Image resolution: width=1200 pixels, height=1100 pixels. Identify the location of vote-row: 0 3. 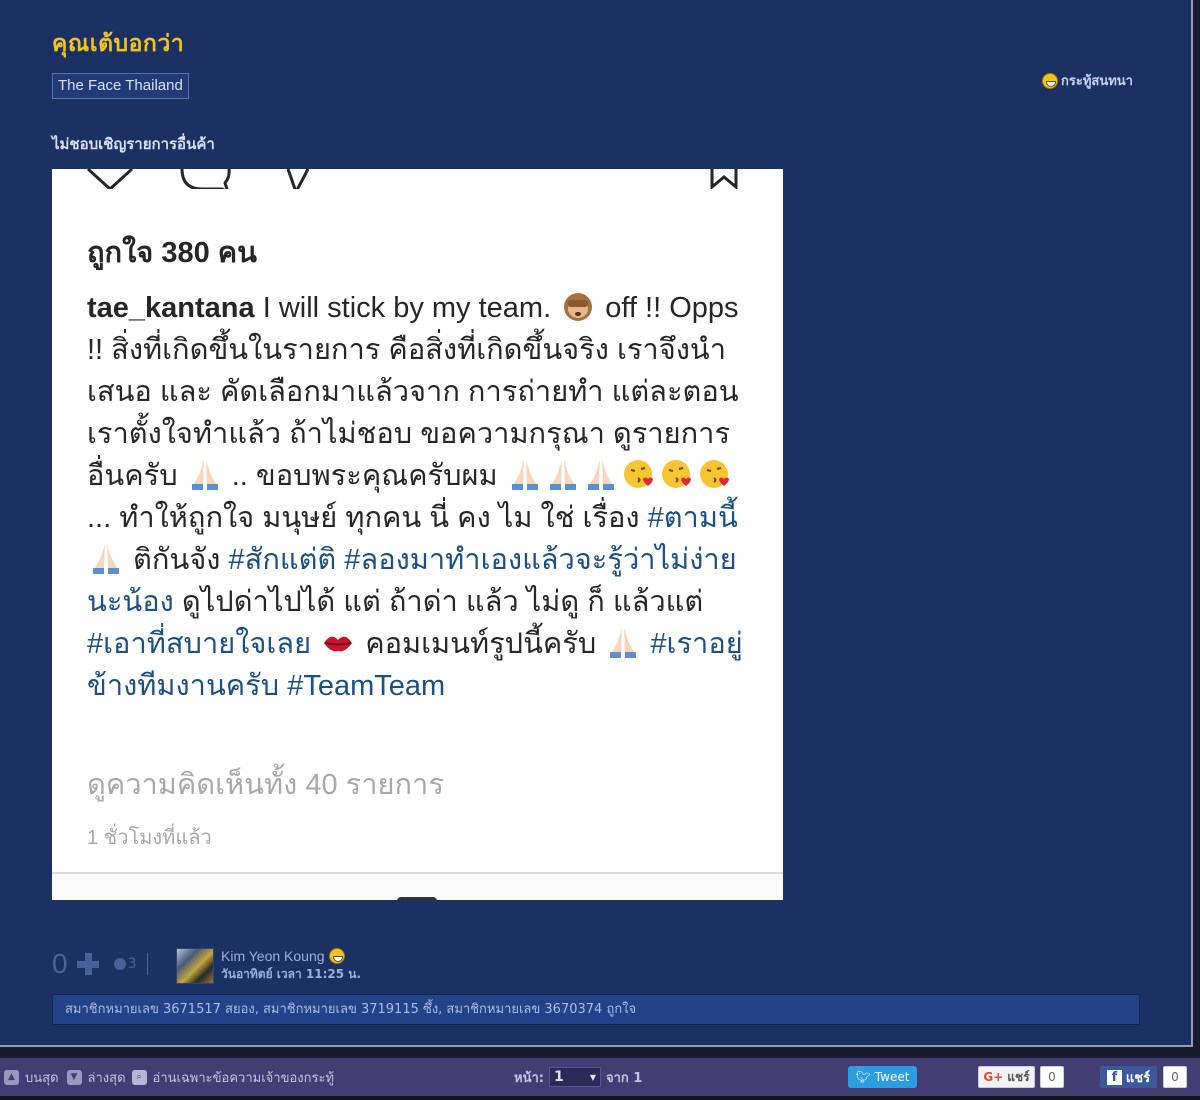
(100, 964).